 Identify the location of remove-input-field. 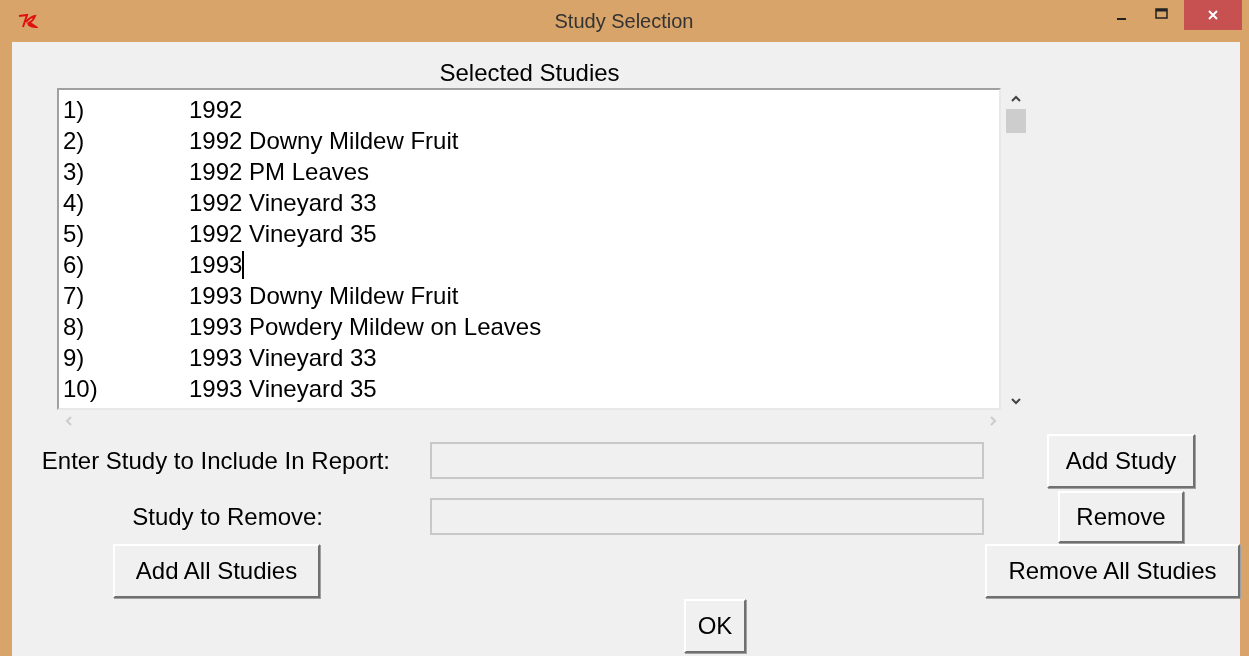
(707, 516).